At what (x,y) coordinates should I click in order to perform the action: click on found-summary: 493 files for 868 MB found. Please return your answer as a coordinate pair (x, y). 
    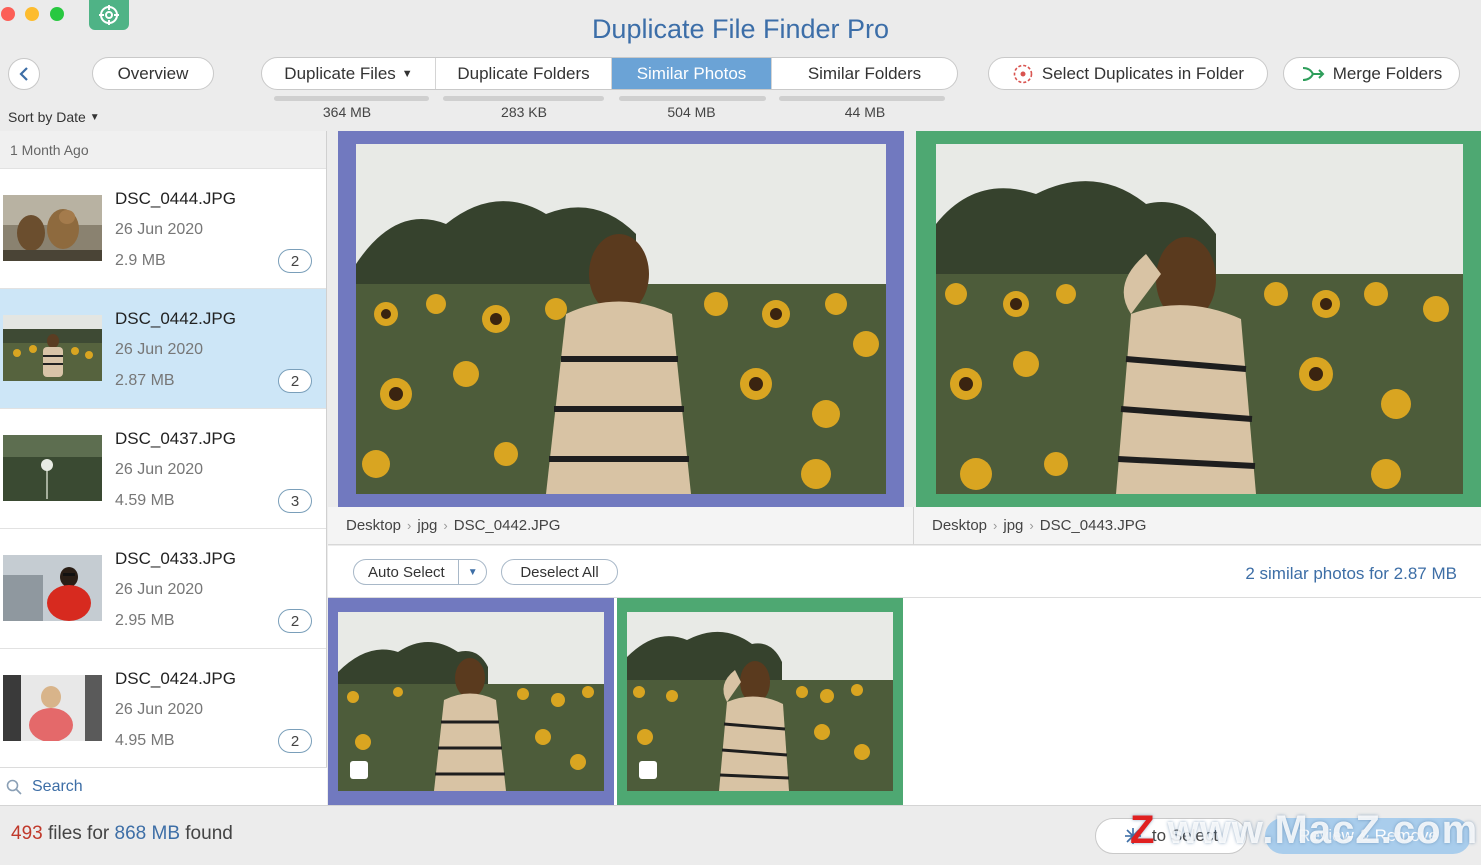
    Looking at the image, I should click on (122, 834).